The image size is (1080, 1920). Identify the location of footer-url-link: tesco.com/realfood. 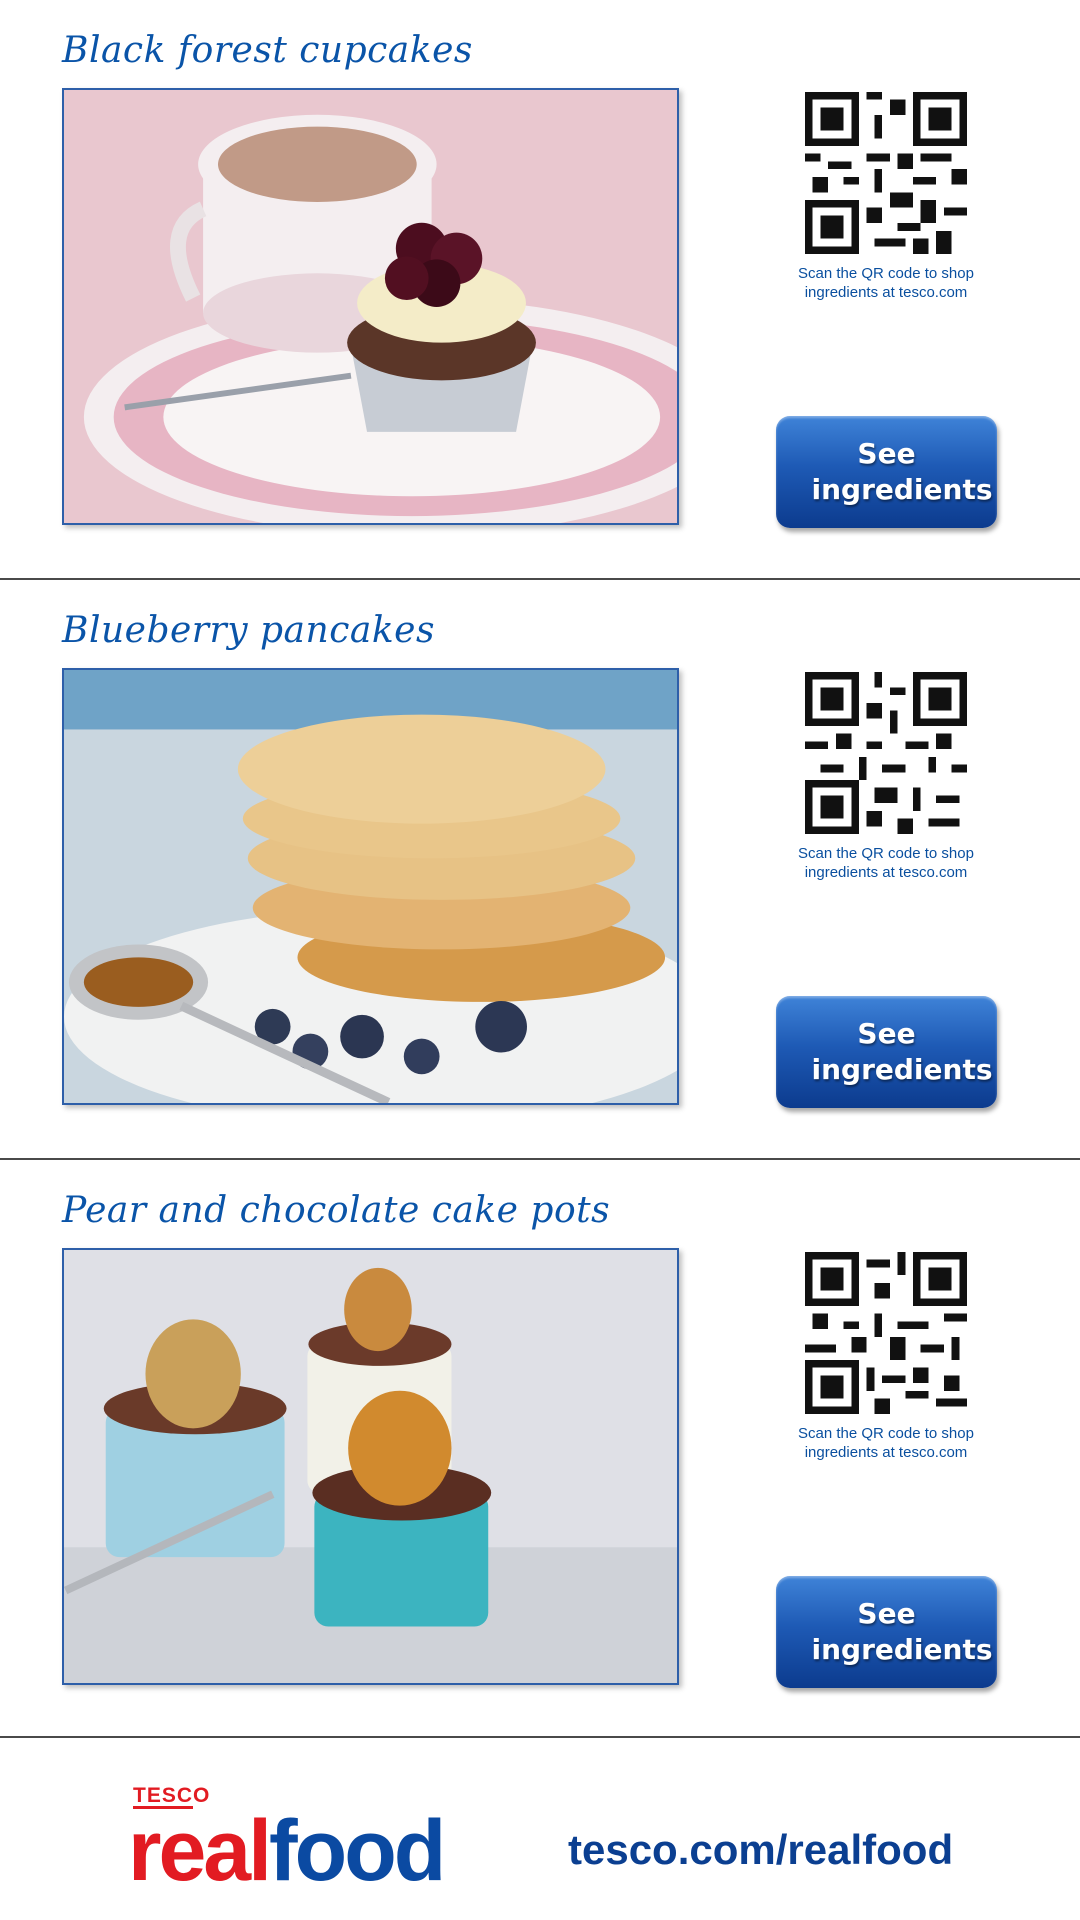
(760, 1850).